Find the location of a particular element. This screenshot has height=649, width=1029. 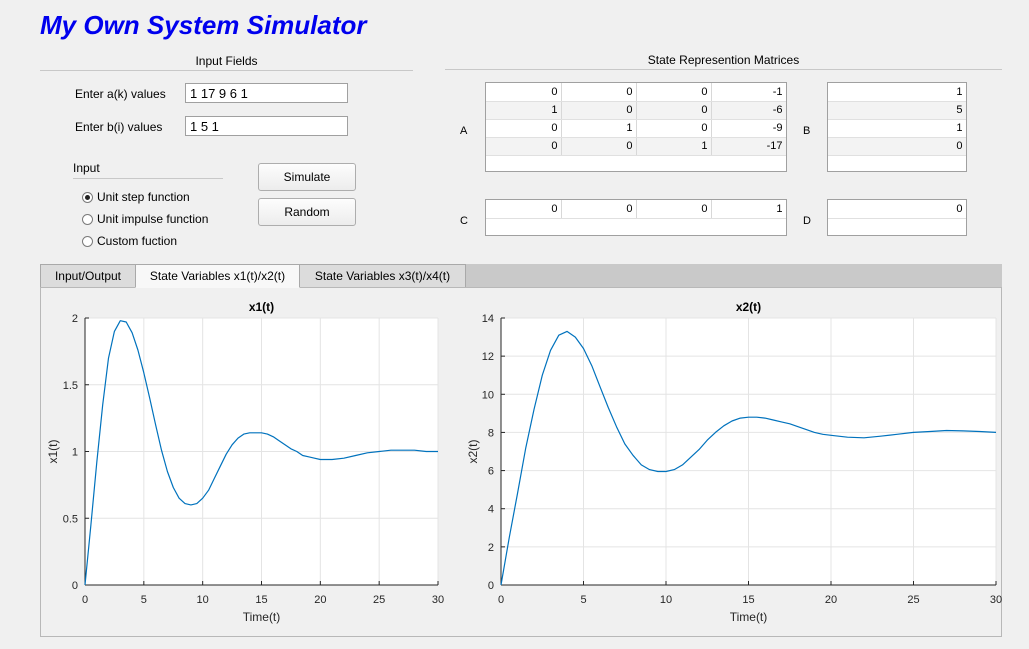

y-tick-label: 1.5 is located at coordinates (70, 386).